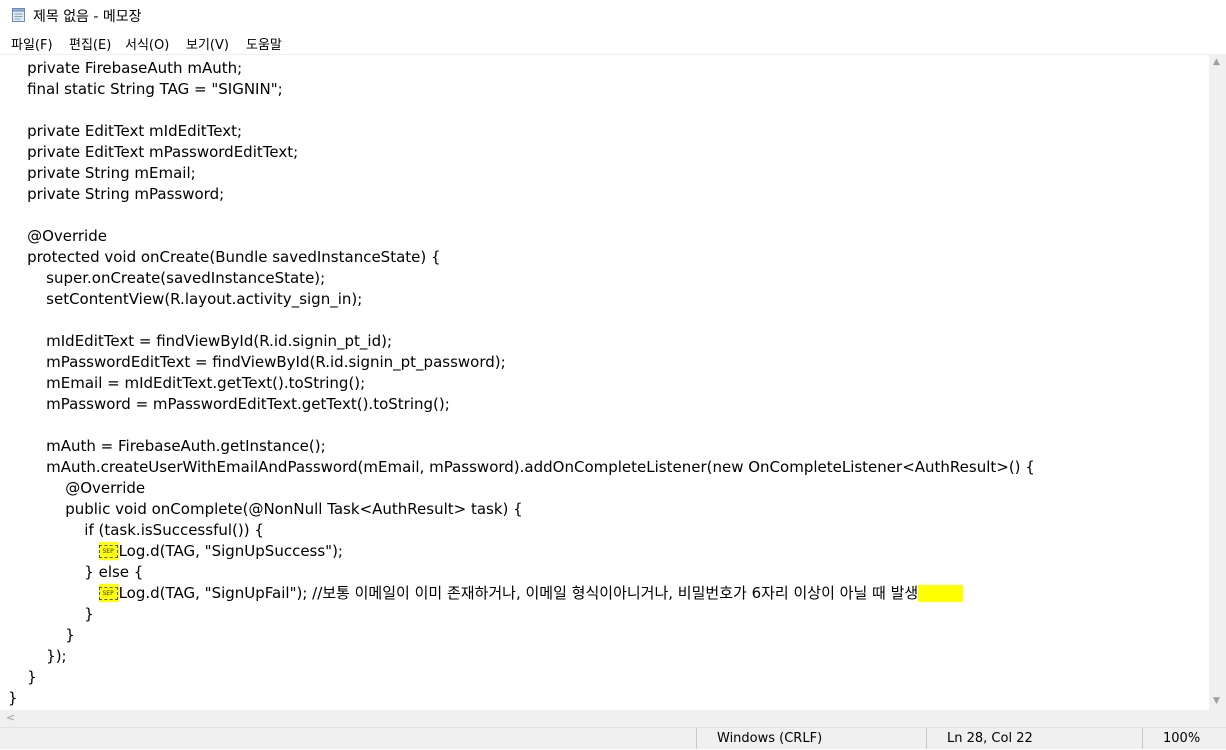 This screenshot has height=750, width=1226. I want to click on code-line: mAuth = FirebaseAuth.getInstance();, so click(167, 446).